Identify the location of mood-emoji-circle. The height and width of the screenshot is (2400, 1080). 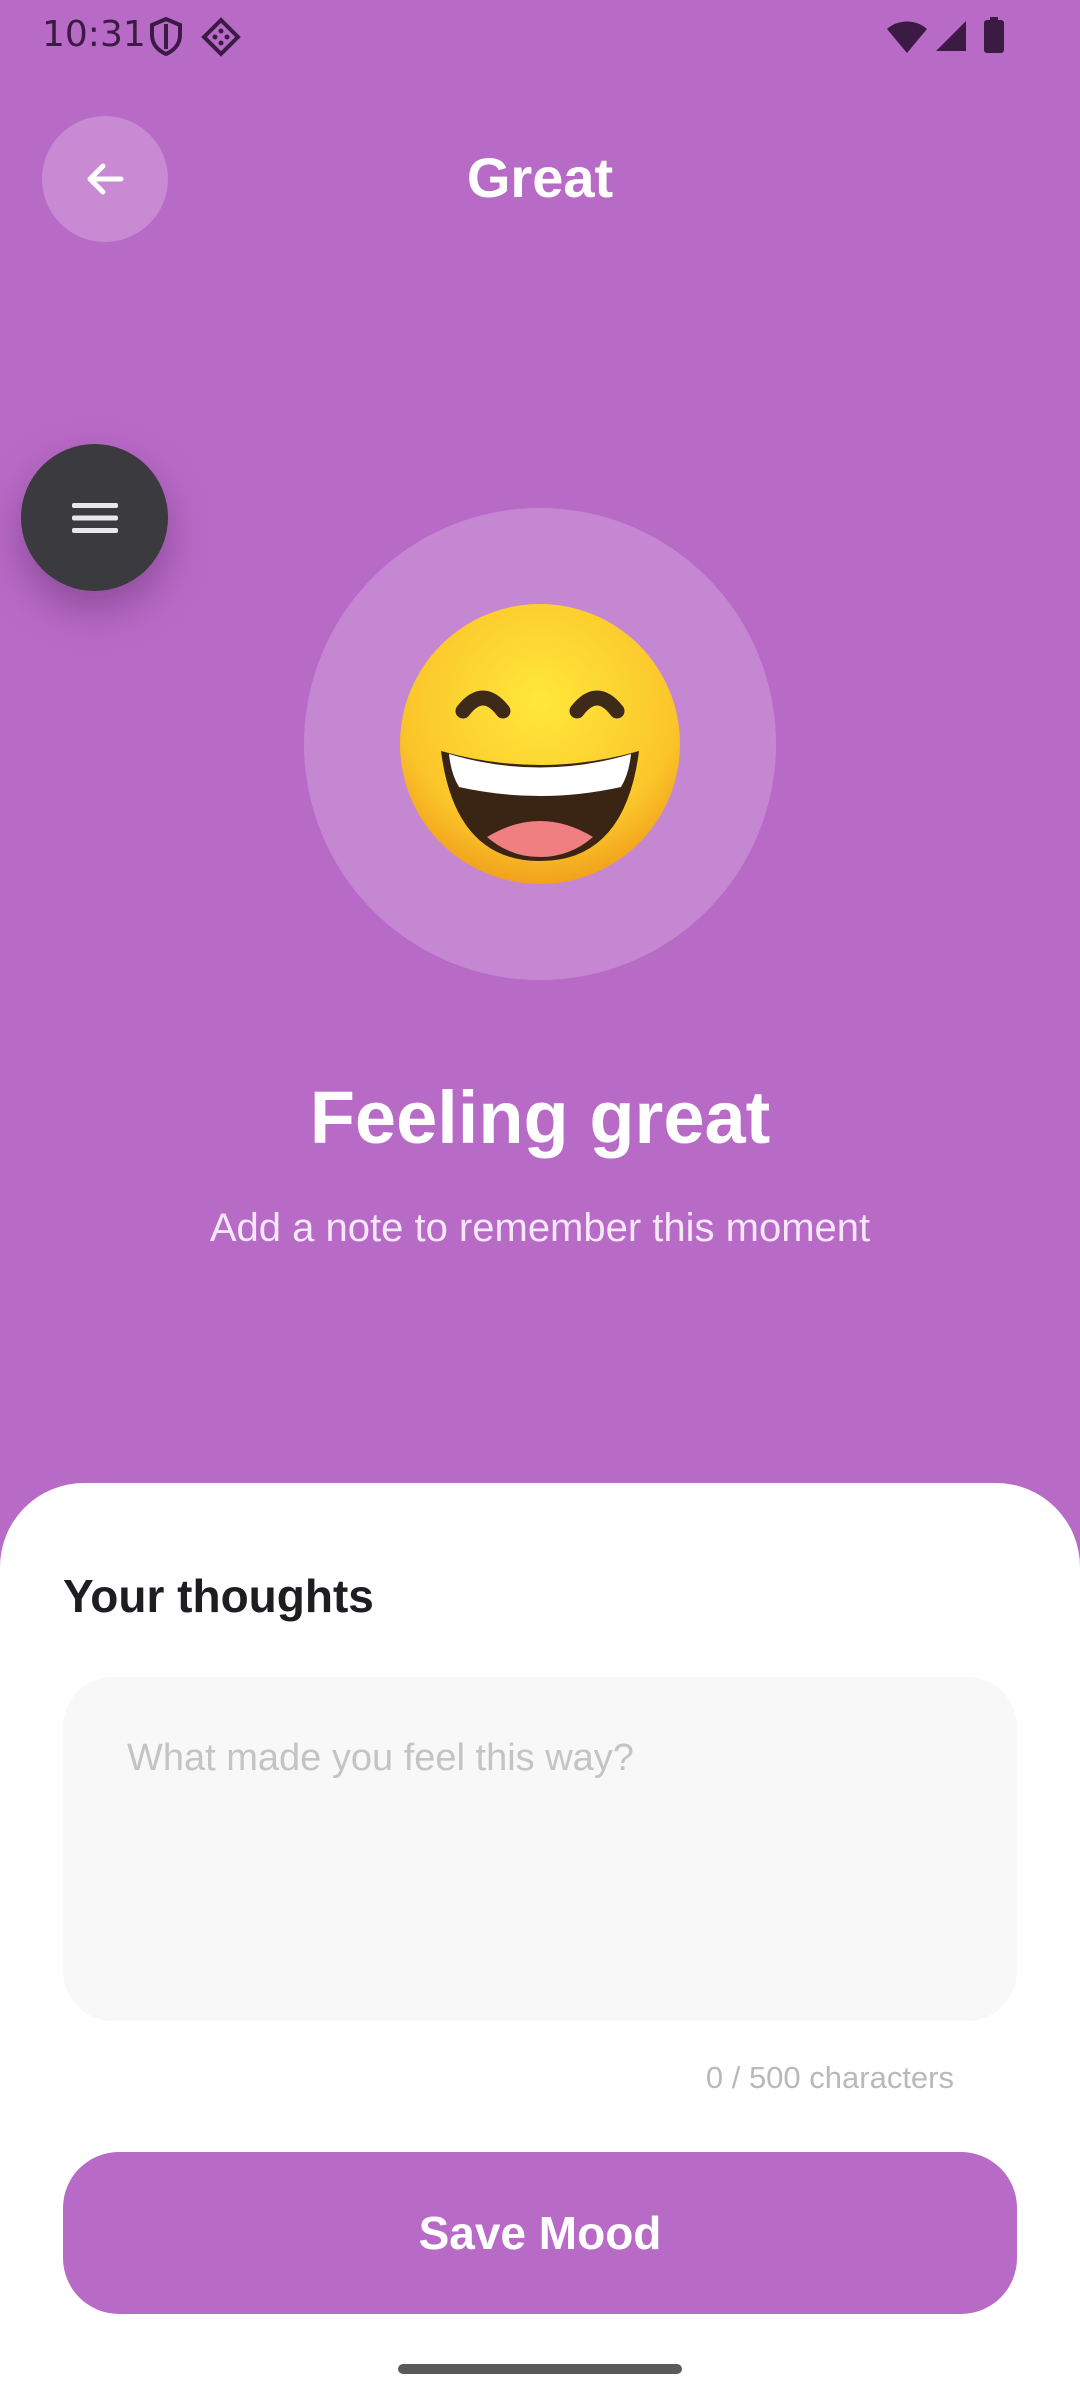
(540, 744).